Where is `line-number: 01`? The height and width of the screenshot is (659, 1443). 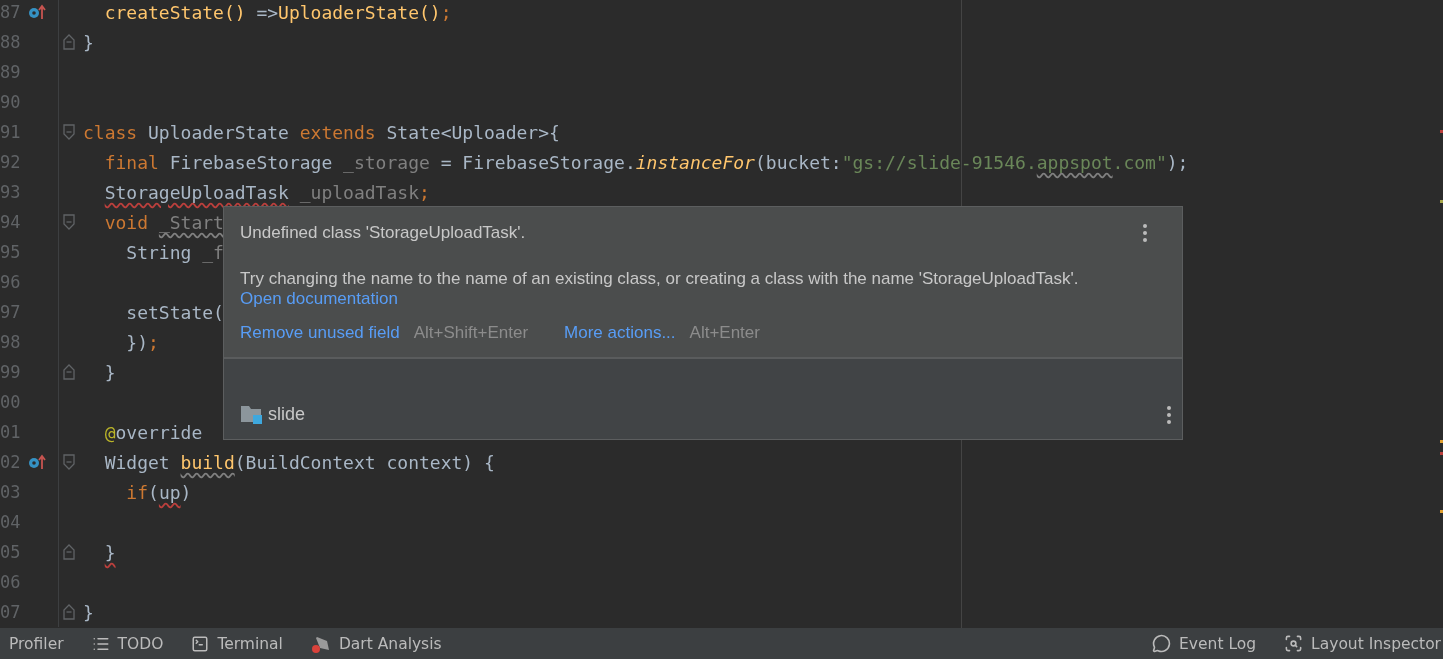 line-number: 01 is located at coordinates (10, 432).